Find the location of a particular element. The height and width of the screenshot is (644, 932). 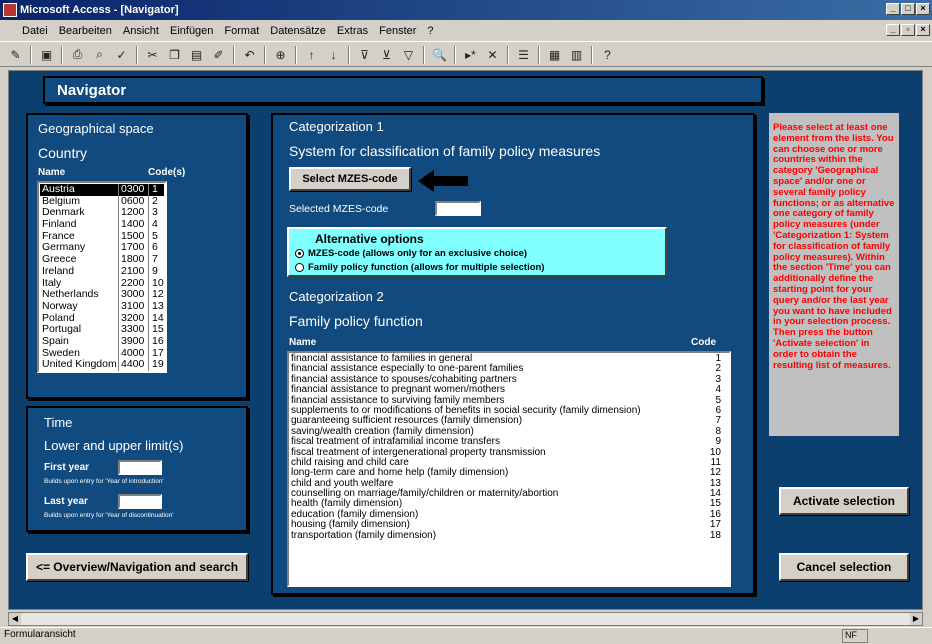

cancel-selection-button: Cancel selection is located at coordinates (844, 567).